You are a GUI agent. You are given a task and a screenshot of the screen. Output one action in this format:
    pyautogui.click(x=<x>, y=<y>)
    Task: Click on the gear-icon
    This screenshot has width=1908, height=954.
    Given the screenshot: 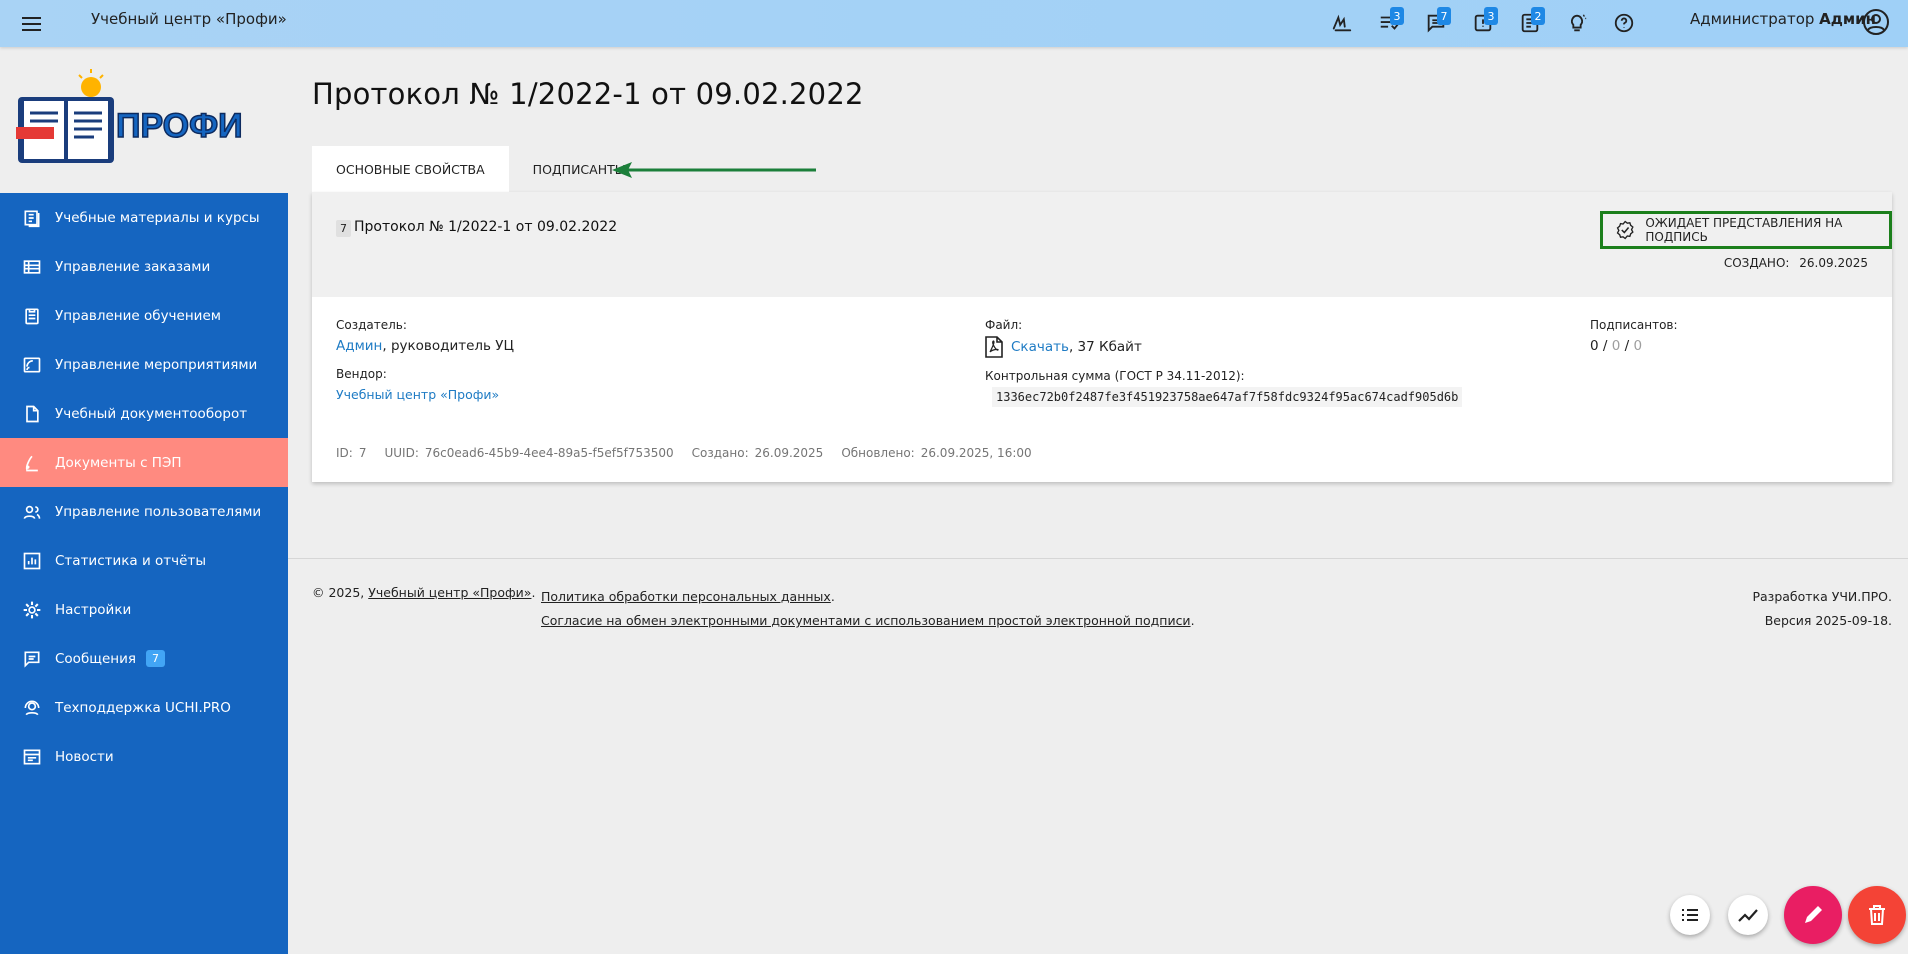 What is the action you would take?
    pyautogui.click(x=32, y=610)
    